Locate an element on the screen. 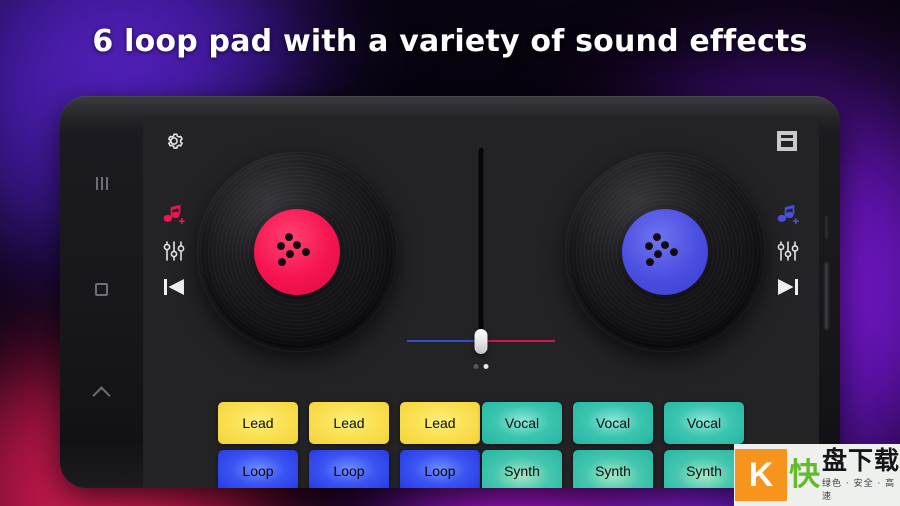 This screenshot has width=900, height=506. chevron-up-icon is located at coordinates (101, 395).